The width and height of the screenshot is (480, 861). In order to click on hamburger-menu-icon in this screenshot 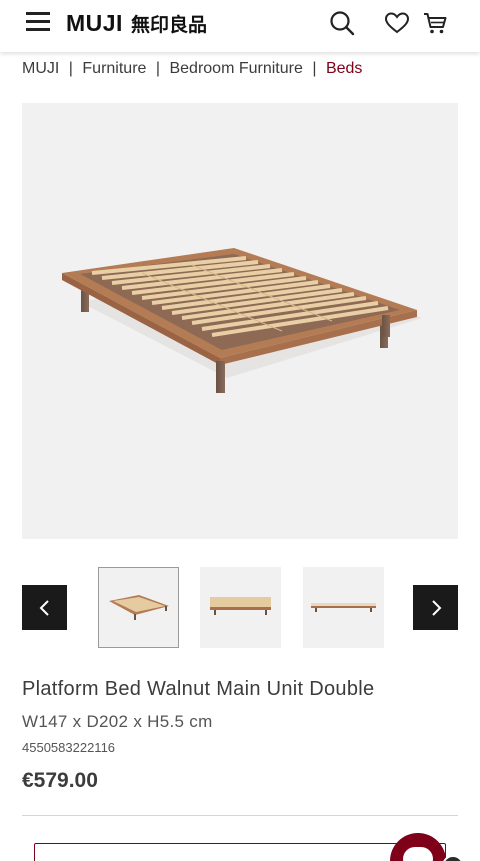, I will do `click(38, 22)`.